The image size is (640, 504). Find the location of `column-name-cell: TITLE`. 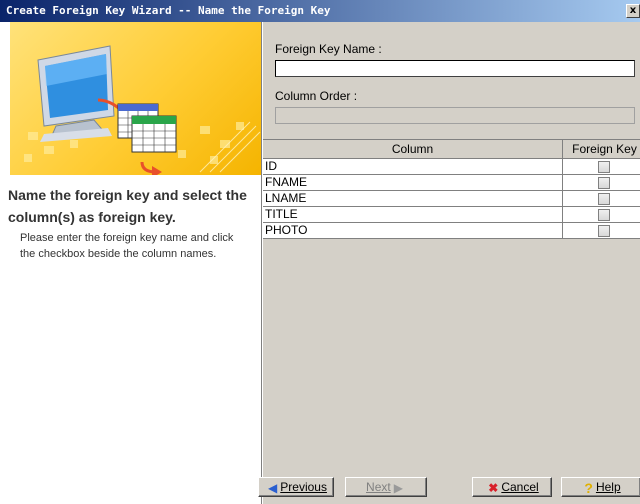

column-name-cell: TITLE is located at coordinates (413, 215).